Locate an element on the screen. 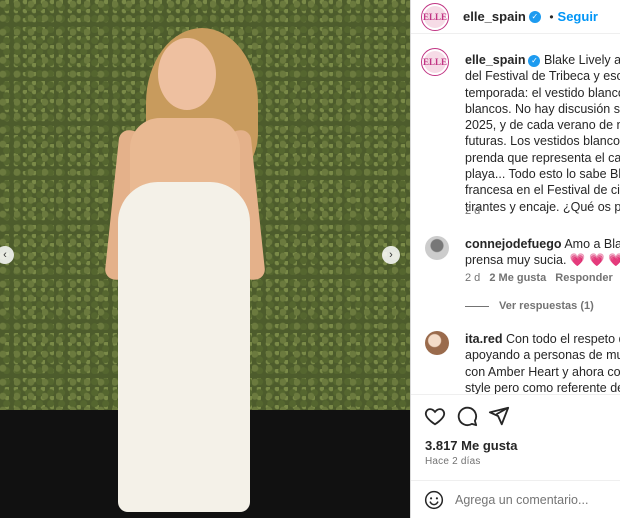  comment-time: 2 d is located at coordinates (473, 278).